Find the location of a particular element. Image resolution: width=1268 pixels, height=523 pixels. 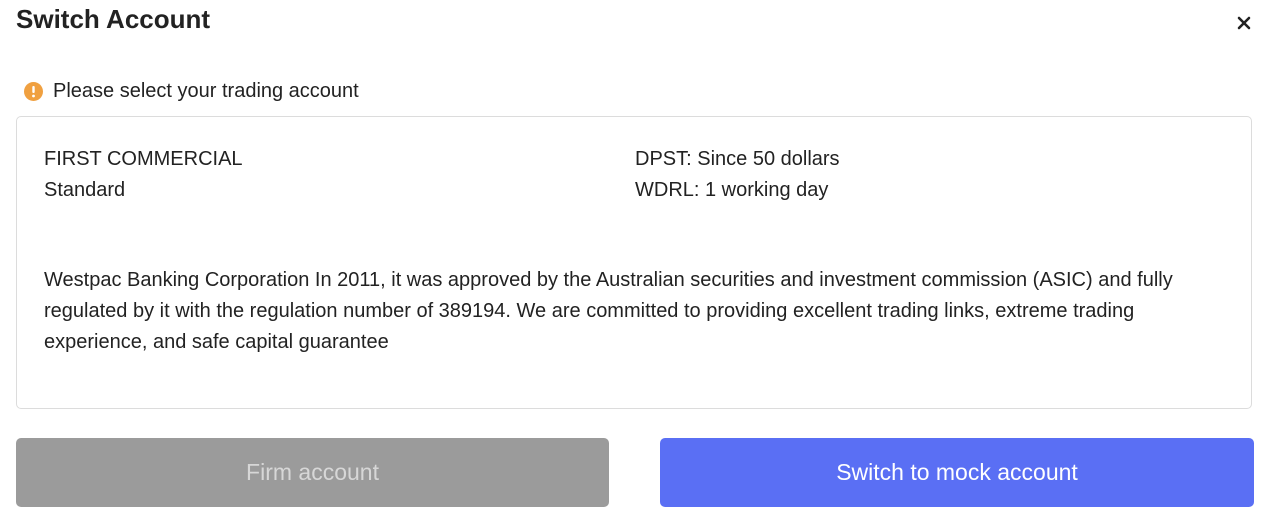

firm-account-button: Firm account is located at coordinates (312, 472).